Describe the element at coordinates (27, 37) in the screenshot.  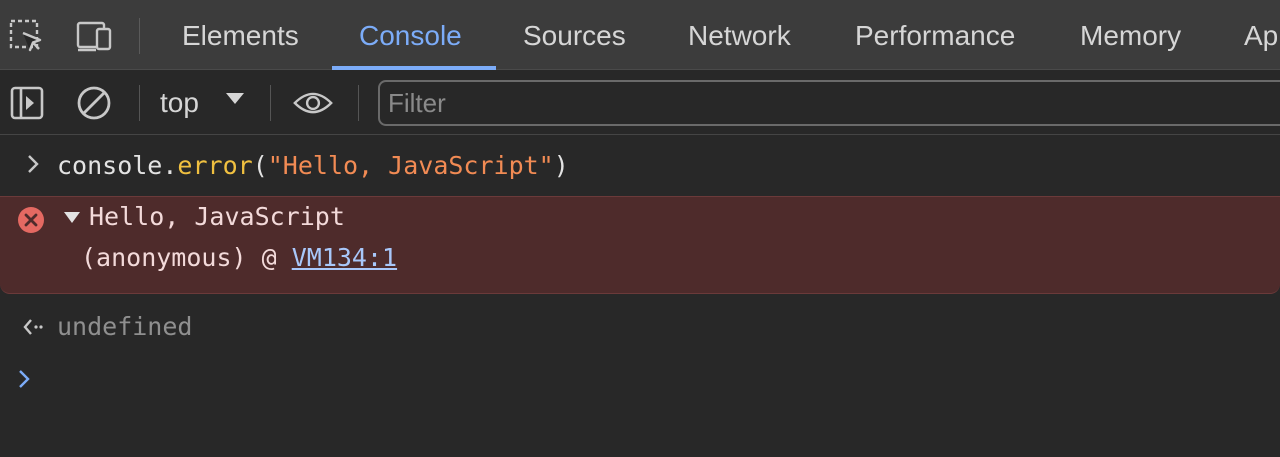
I see `inspect-element-icon` at that location.